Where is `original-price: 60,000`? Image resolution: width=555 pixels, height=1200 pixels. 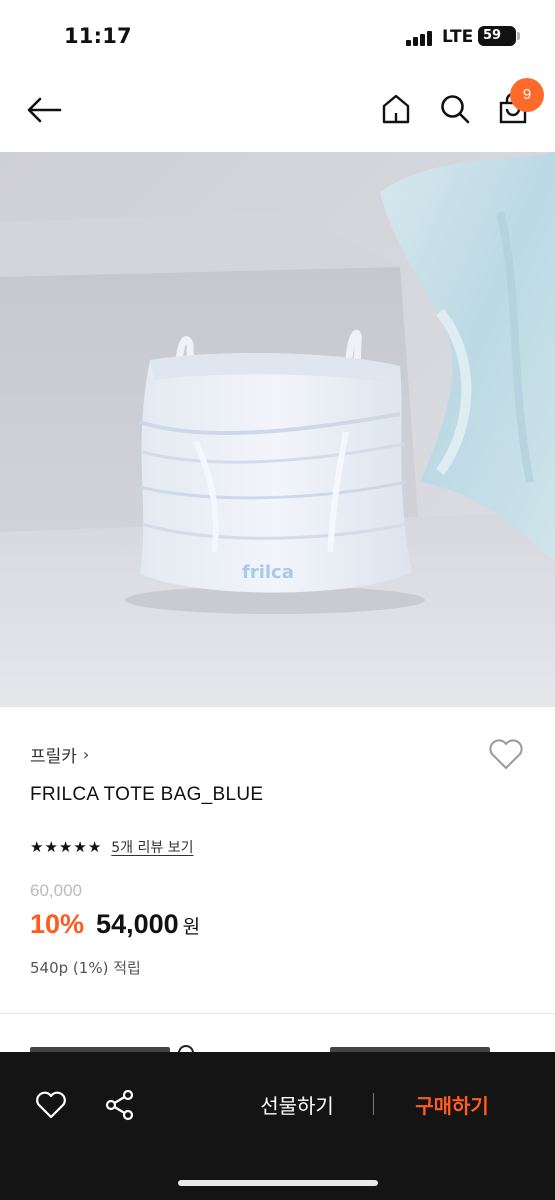 original-price: 60,000 is located at coordinates (56, 890).